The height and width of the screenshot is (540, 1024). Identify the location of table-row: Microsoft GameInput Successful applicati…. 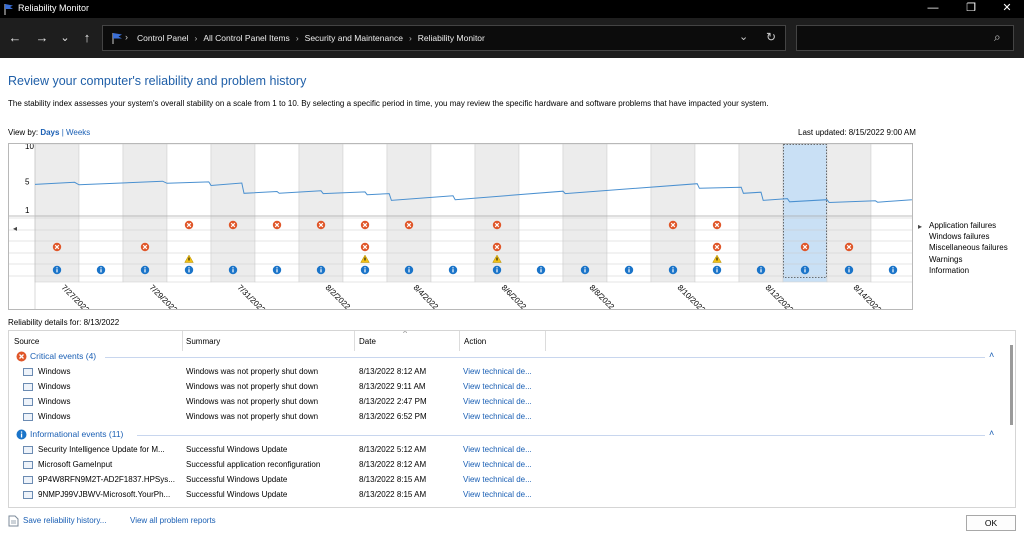
(504, 465).